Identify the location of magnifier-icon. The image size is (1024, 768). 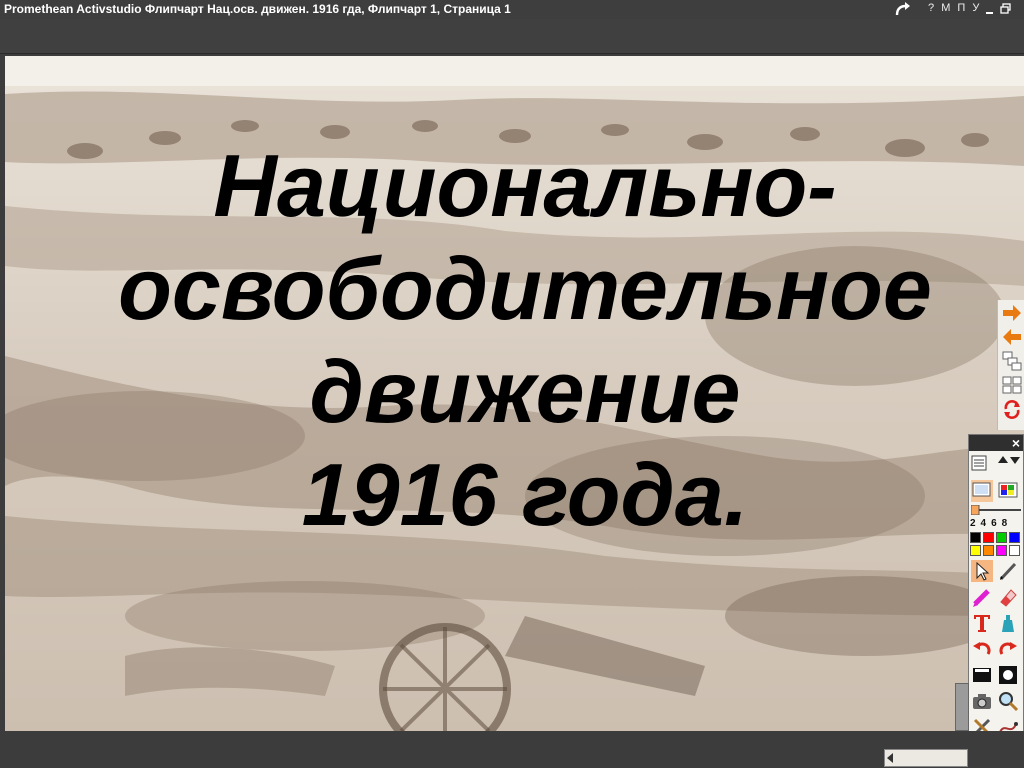
(1008, 701).